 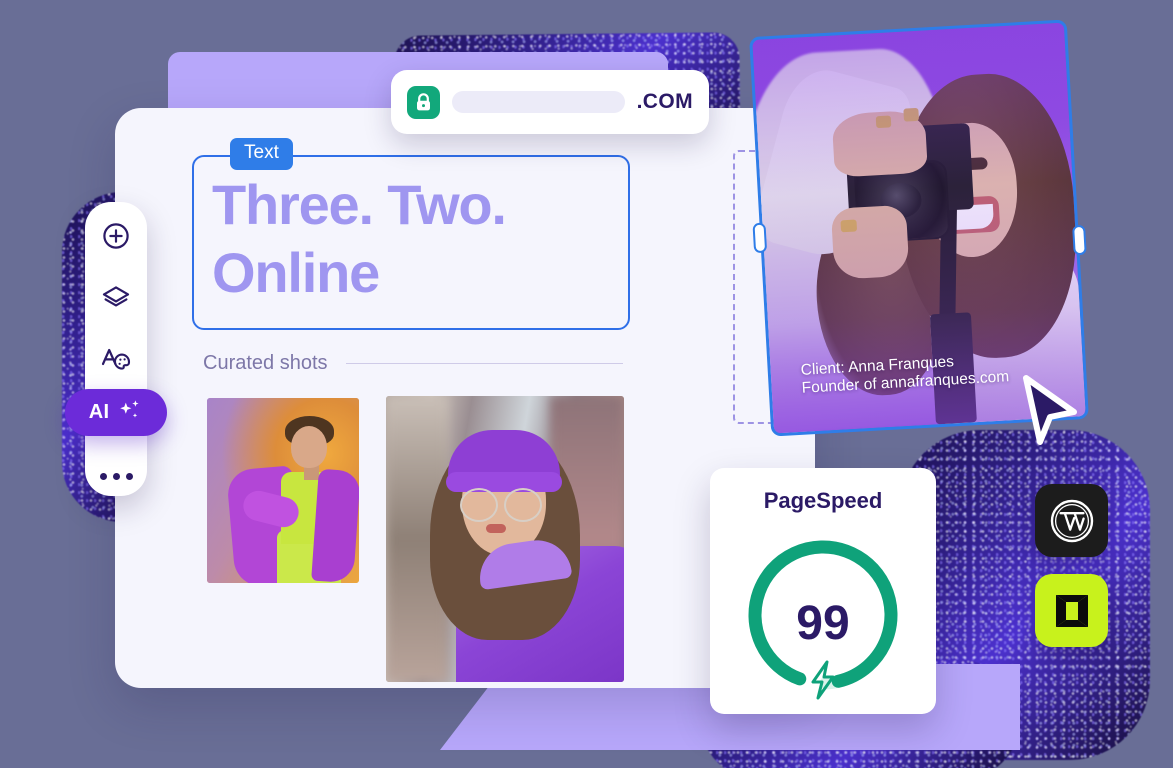 What do you see at coordinates (1049, 411) in the screenshot?
I see `pointer-cursor` at bounding box center [1049, 411].